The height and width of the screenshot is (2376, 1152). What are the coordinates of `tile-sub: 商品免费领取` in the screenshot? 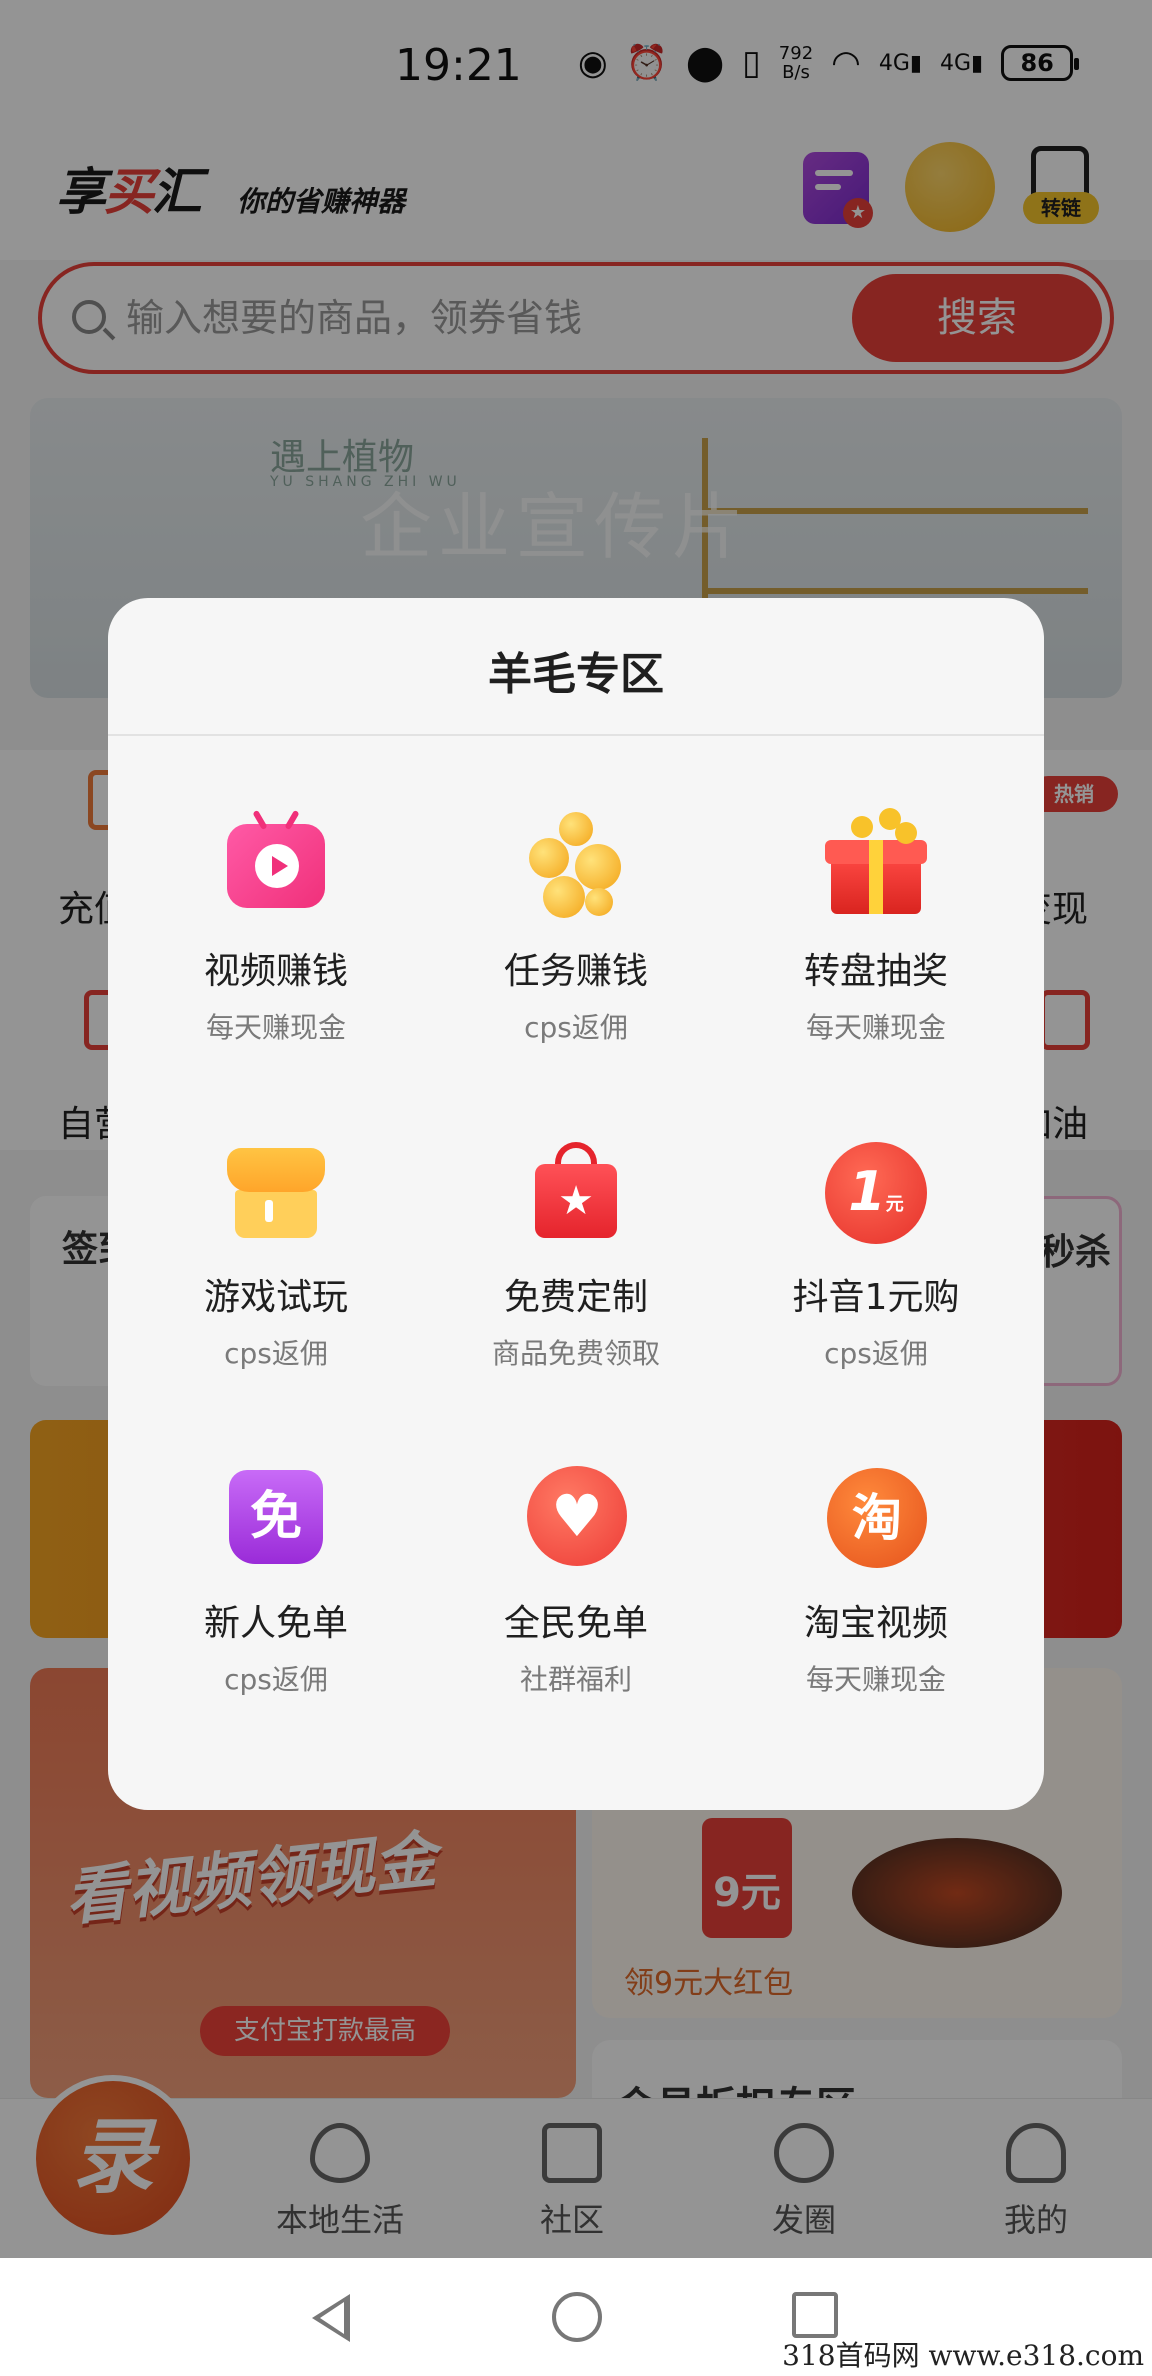 It's located at (575, 1353).